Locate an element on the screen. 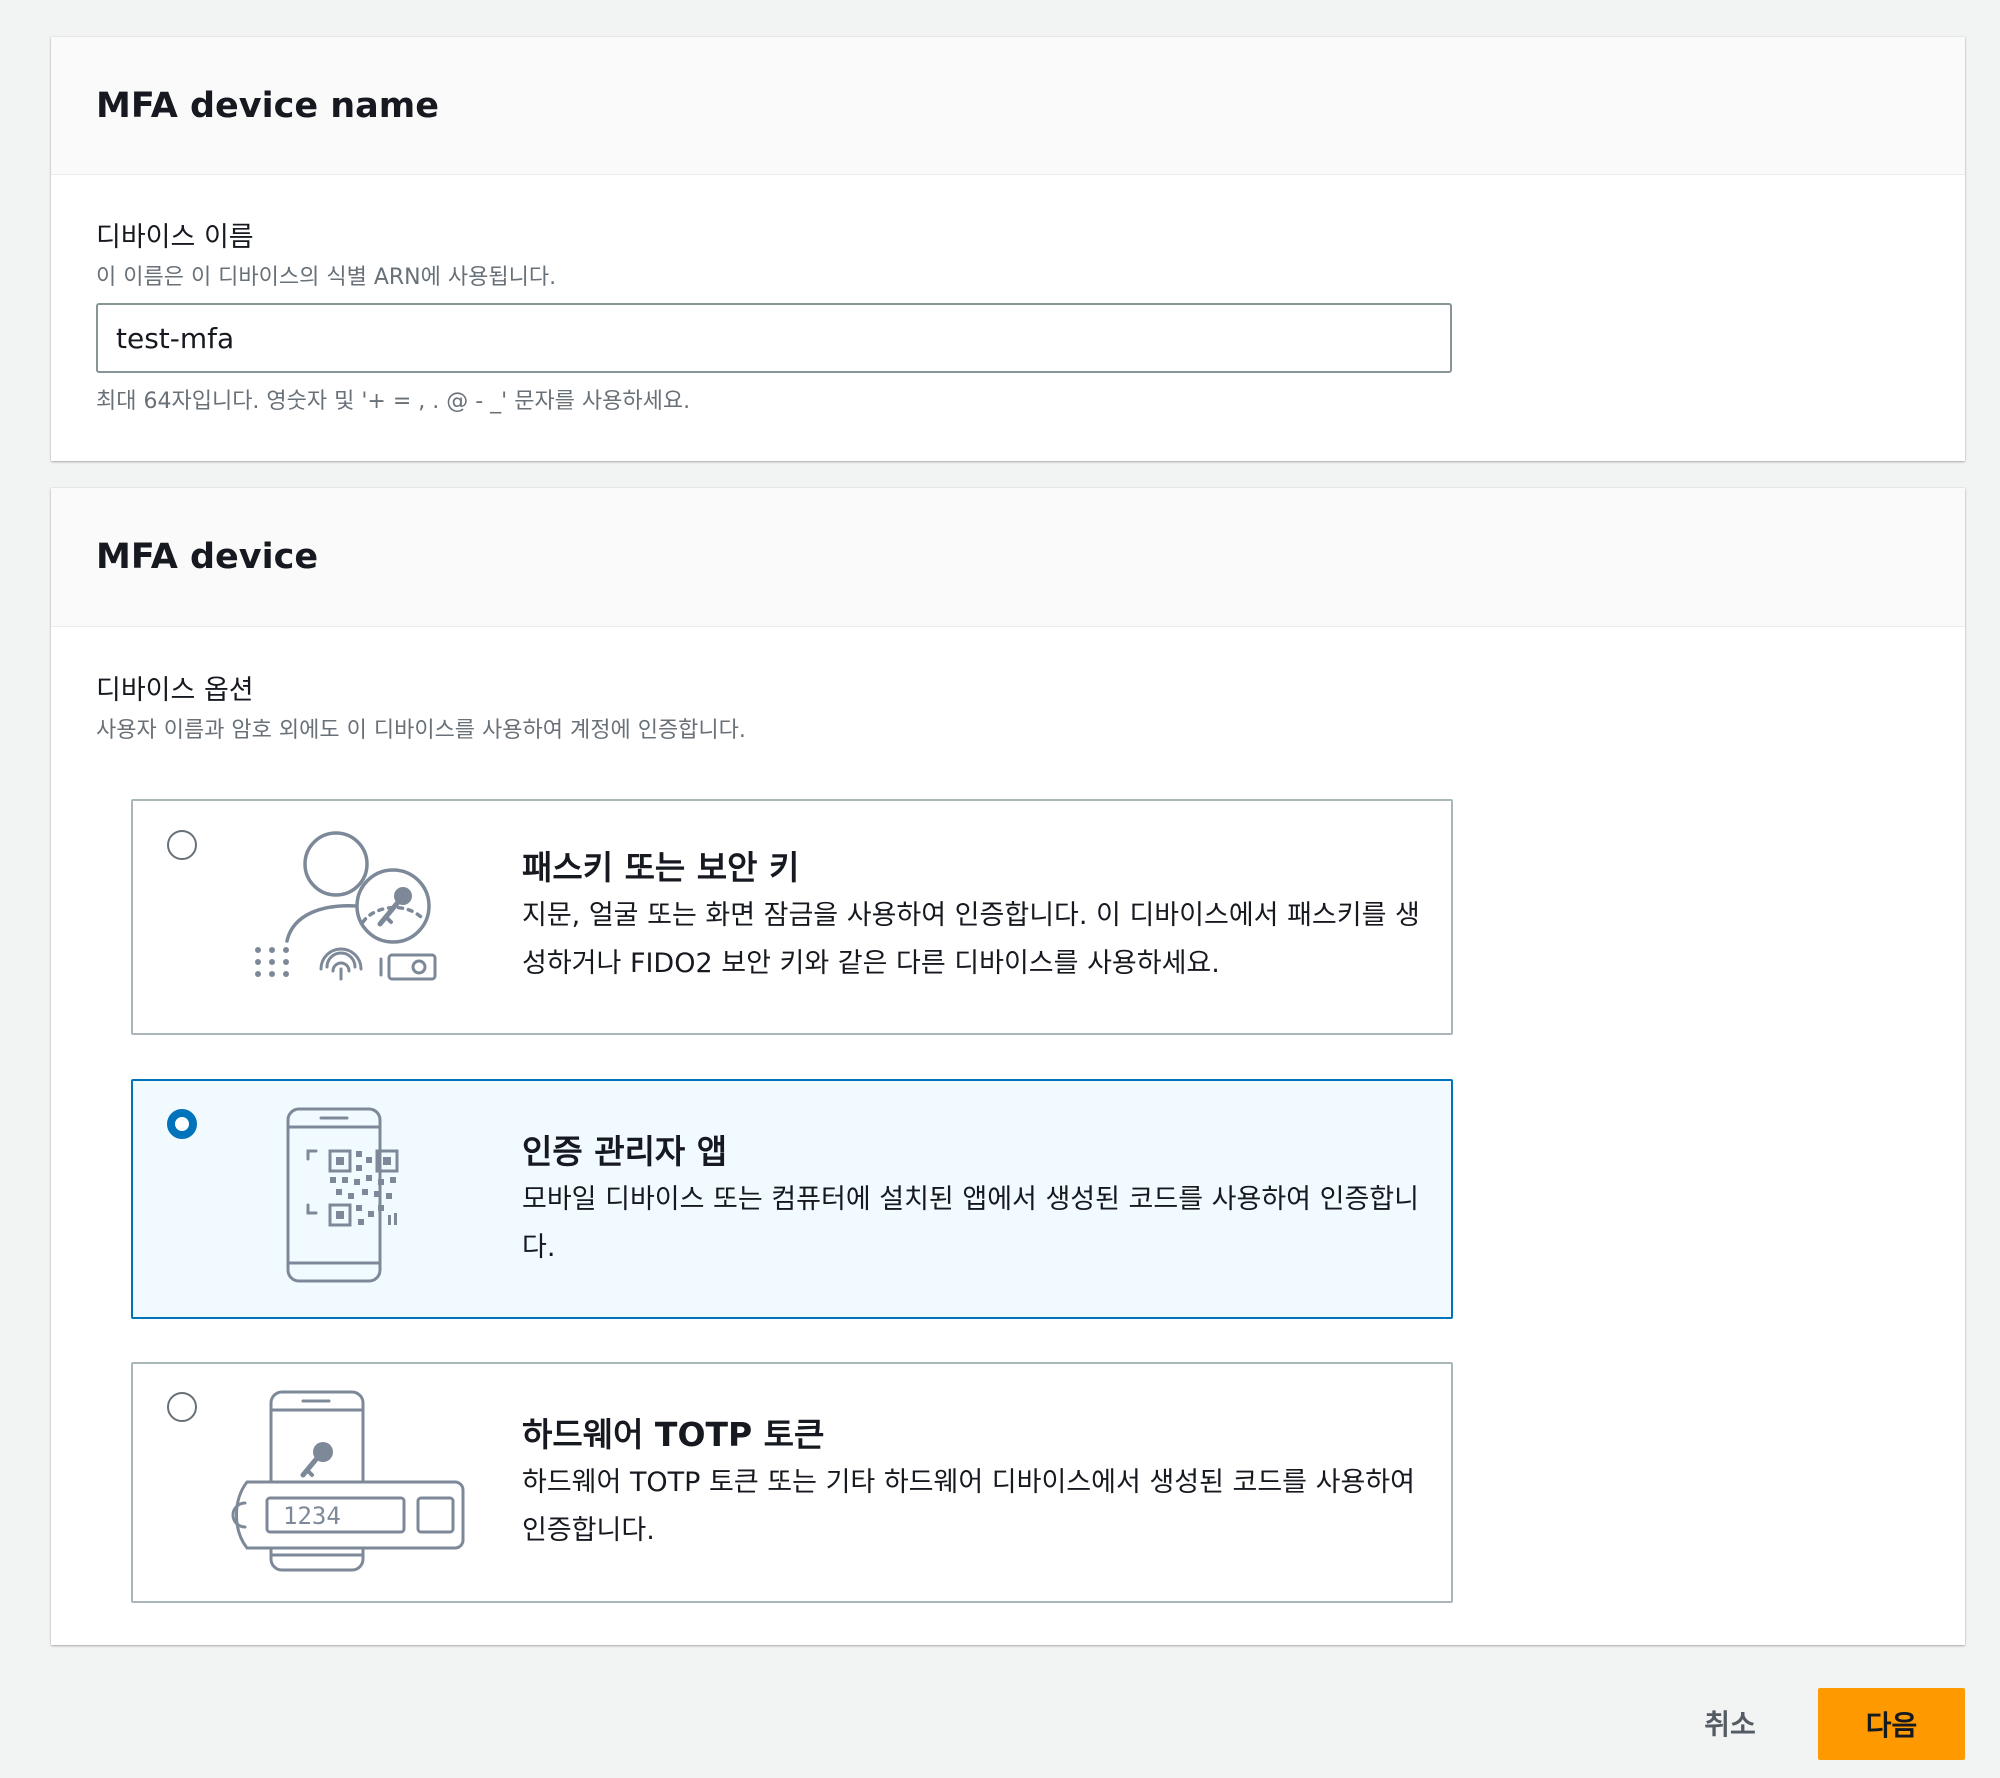 The height and width of the screenshot is (1778, 2000). mfa-device-name-title: MFA device name is located at coordinates (268, 105).